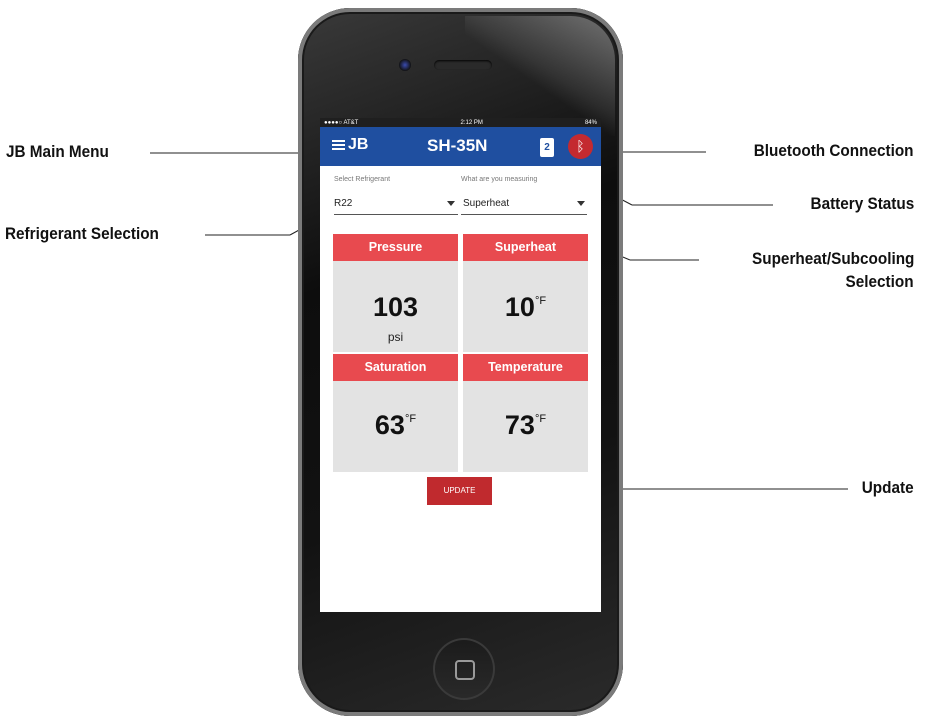 The height and width of the screenshot is (717, 927). I want to click on callout-main-menu: JB Main Menu, so click(57, 151).